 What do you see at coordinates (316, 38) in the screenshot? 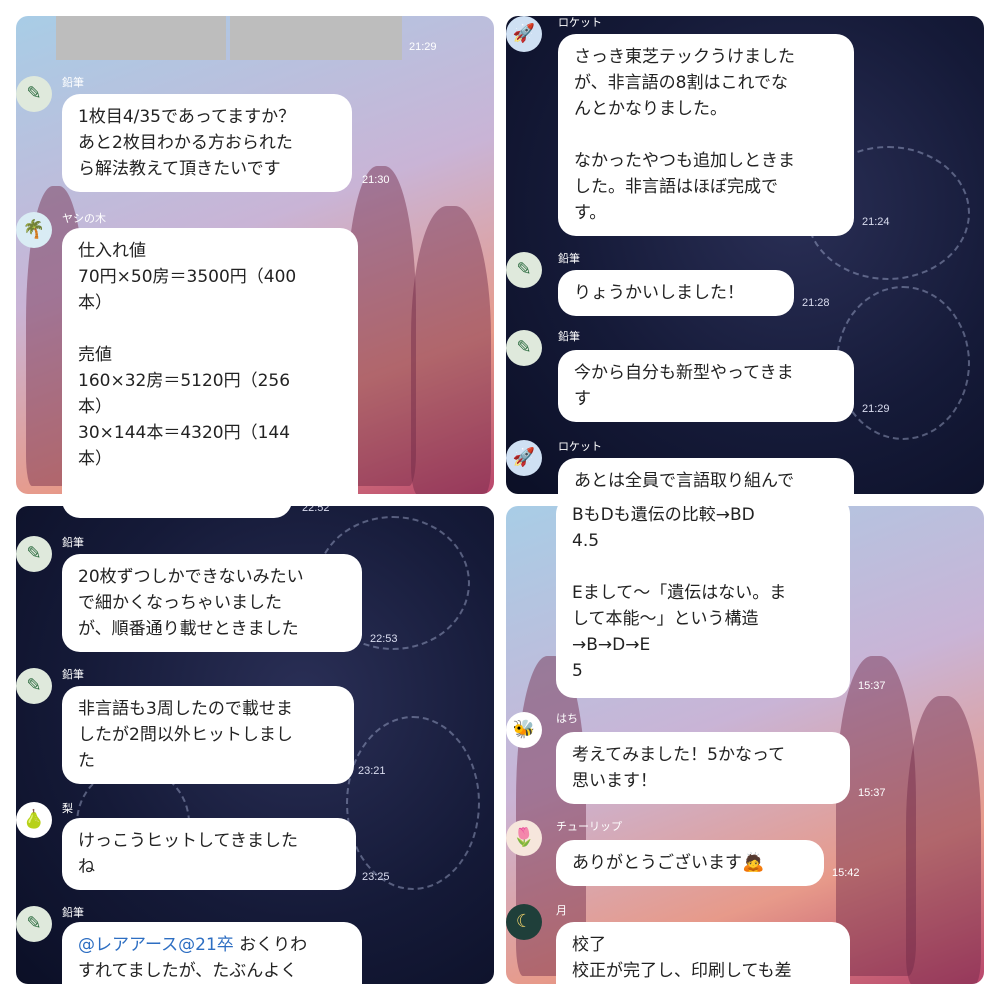
I see `image-preview-right` at bounding box center [316, 38].